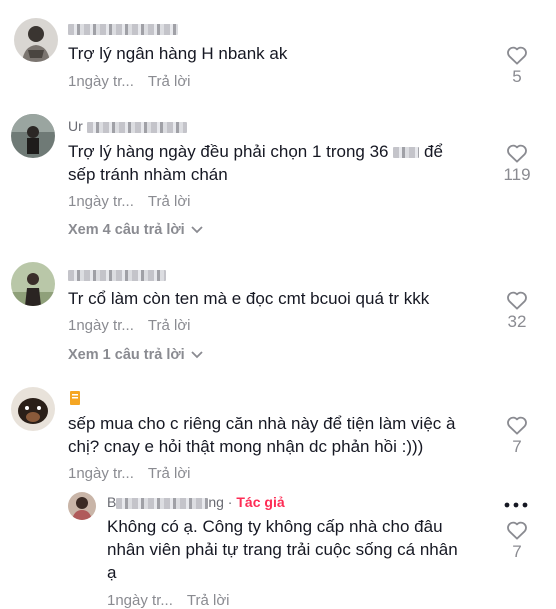 Image resolution: width=556 pixels, height=609 pixels. I want to click on pencil-icon, so click(75, 398).